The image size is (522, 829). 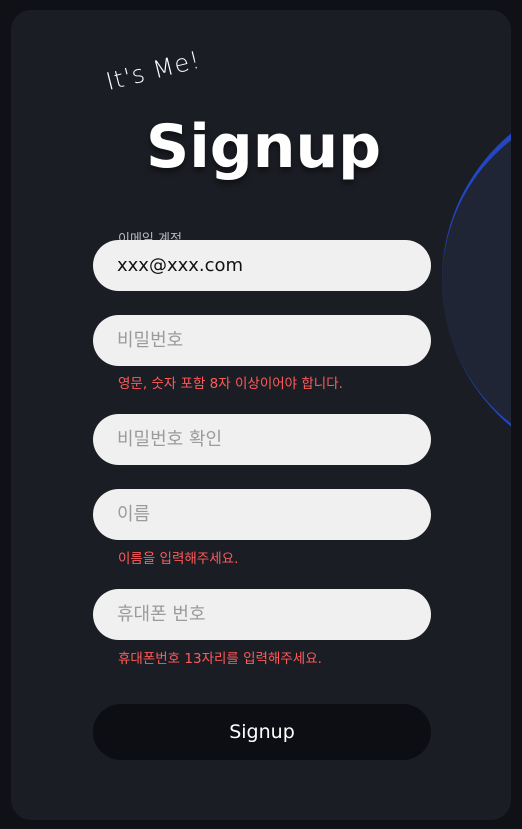 I want to click on page-title: Signup, so click(x=264, y=147).